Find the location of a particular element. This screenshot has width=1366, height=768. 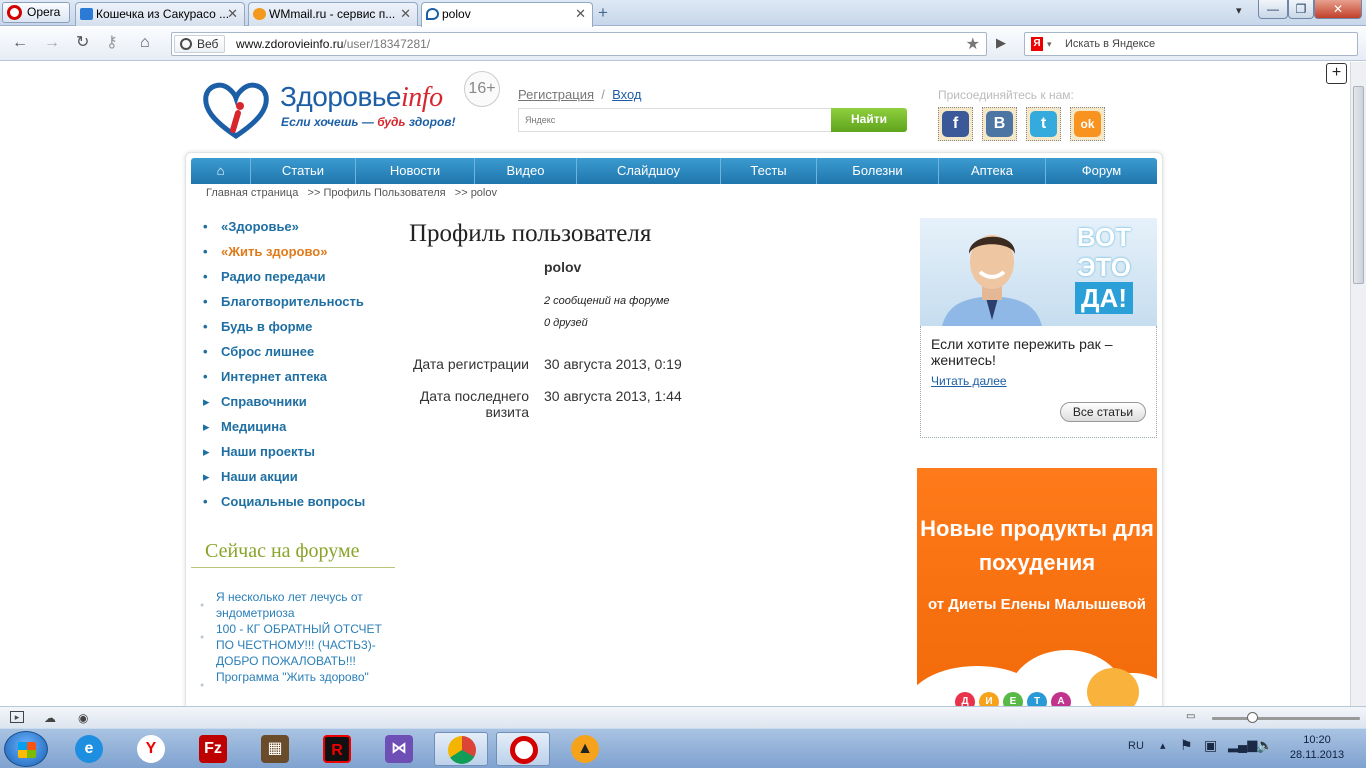

clock-date: 28.11.2013 is located at coordinates (1317, 755).